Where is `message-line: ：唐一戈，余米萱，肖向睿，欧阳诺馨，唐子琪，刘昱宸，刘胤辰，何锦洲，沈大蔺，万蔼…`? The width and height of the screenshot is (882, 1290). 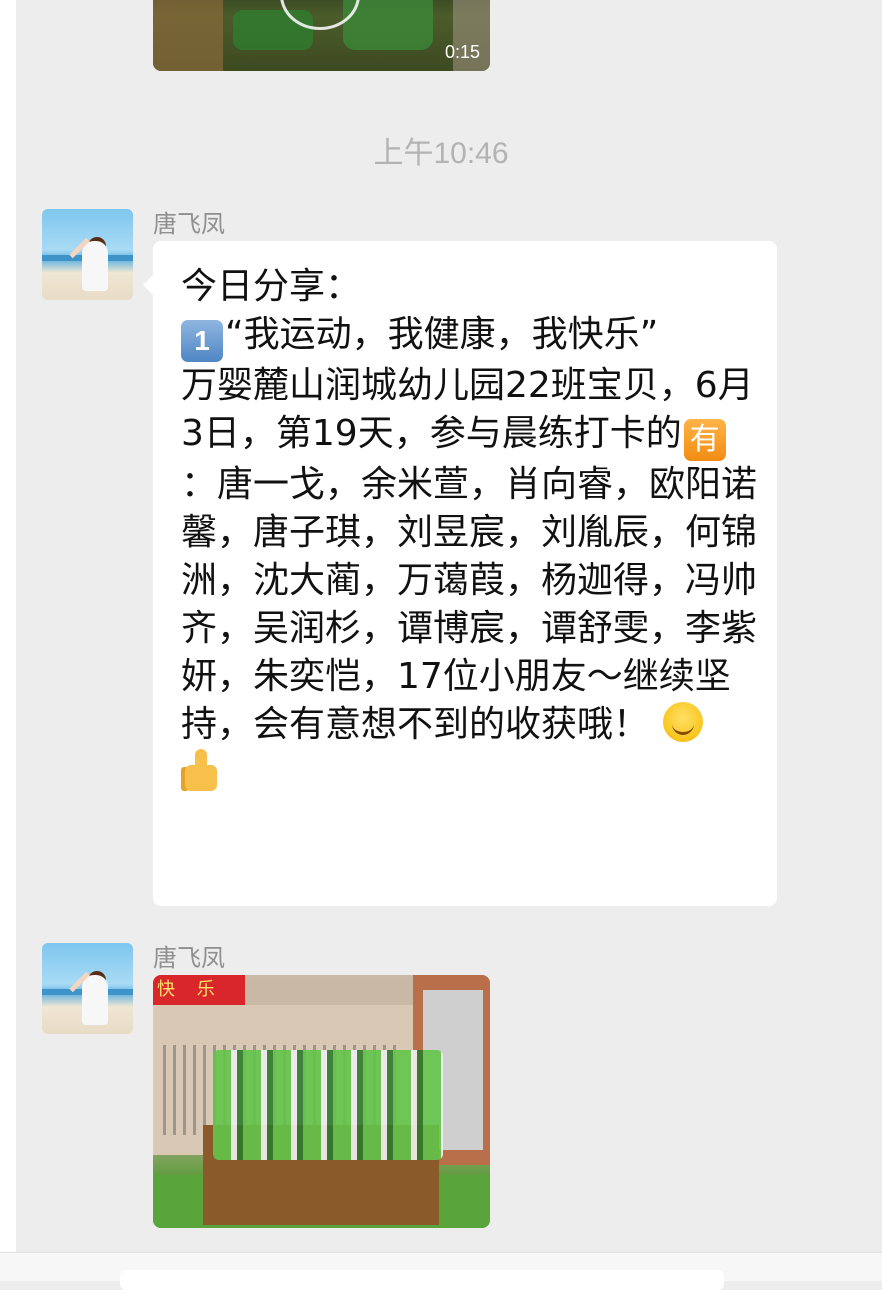
message-line: ：唐一戈，余米萱，肖向睿，欧阳诺馨，唐子琪，刘昱宸，刘胤辰，何锦洲，沈大蔺，万蔼… is located at coordinates (469, 604).